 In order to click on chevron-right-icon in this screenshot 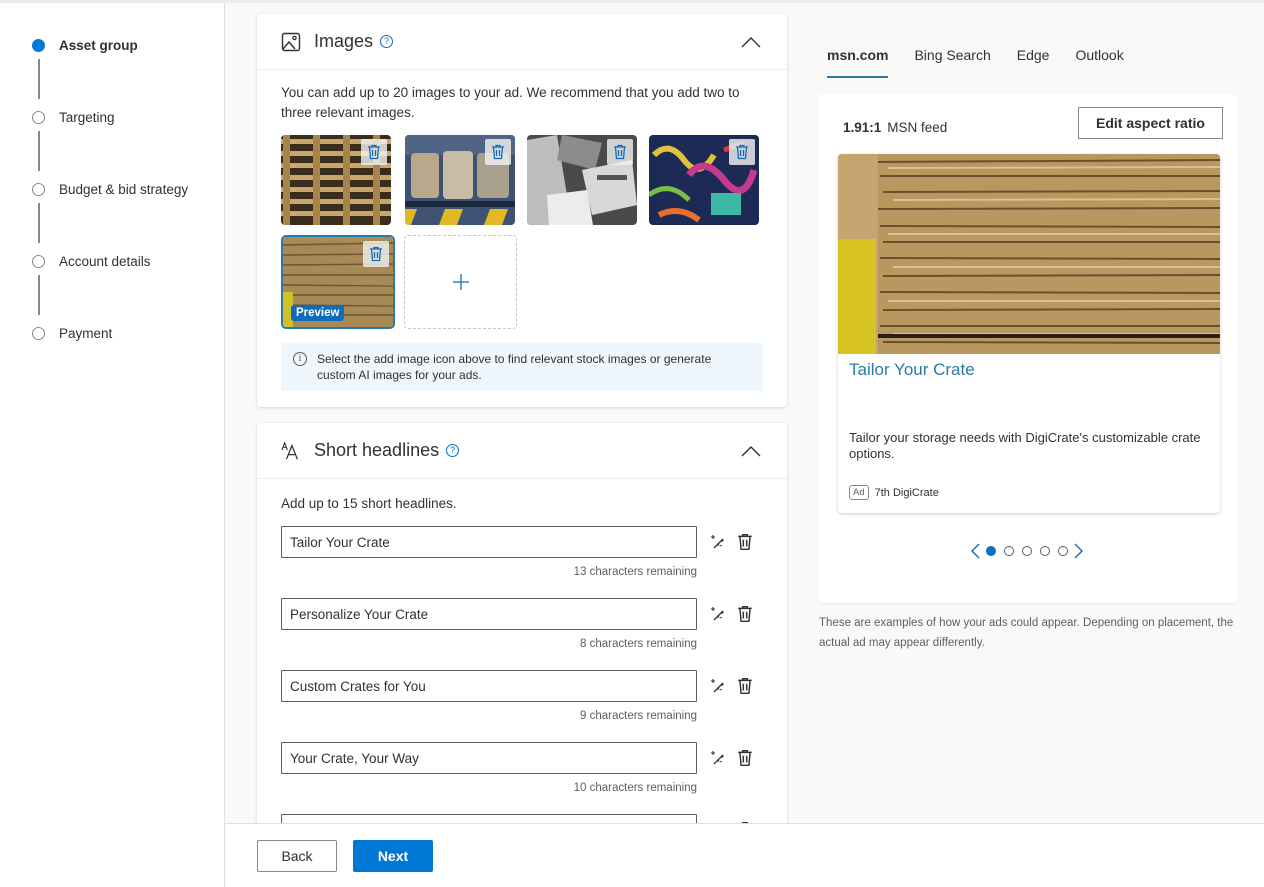, I will do `click(1078, 551)`.